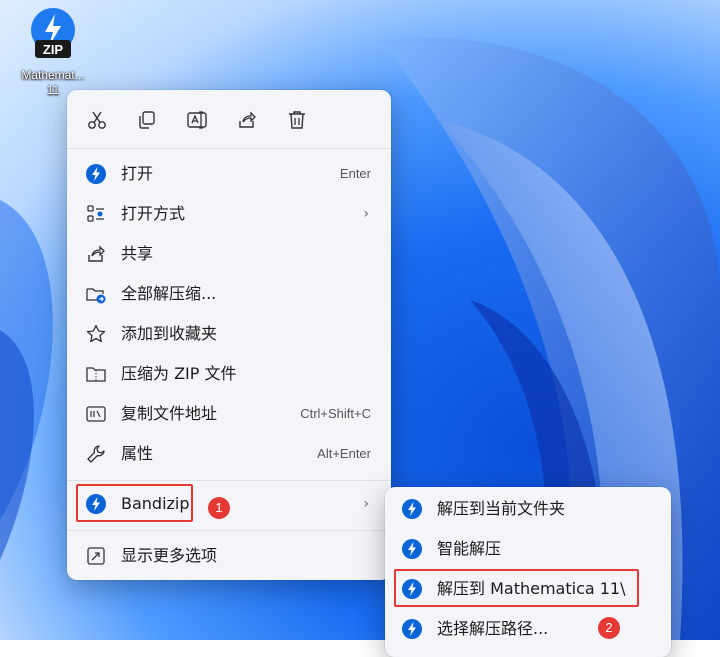 Image resolution: width=720 pixels, height=657 pixels. I want to click on quick-action-bar, so click(229, 119).